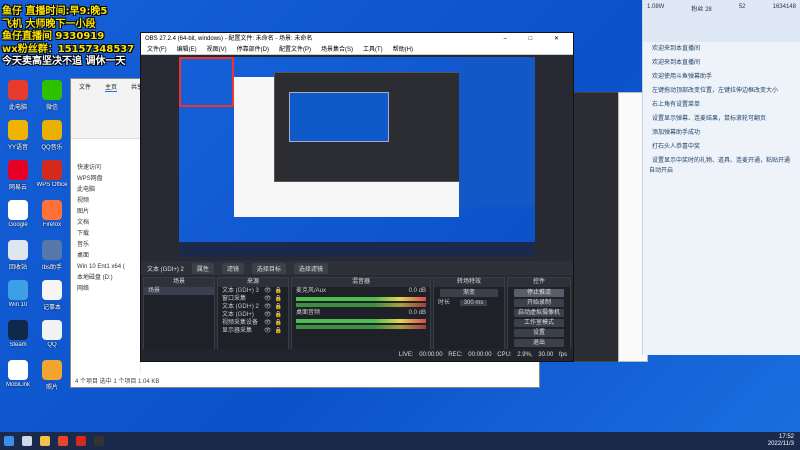 The width and height of the screenshot is (800, 450). Describe the element at coordinates (357, 268) in the screenshot. I see `source-toolbar: 文本 (GDI+) 2 属性 滤镜 选择目标 选择滤镜` at that location.